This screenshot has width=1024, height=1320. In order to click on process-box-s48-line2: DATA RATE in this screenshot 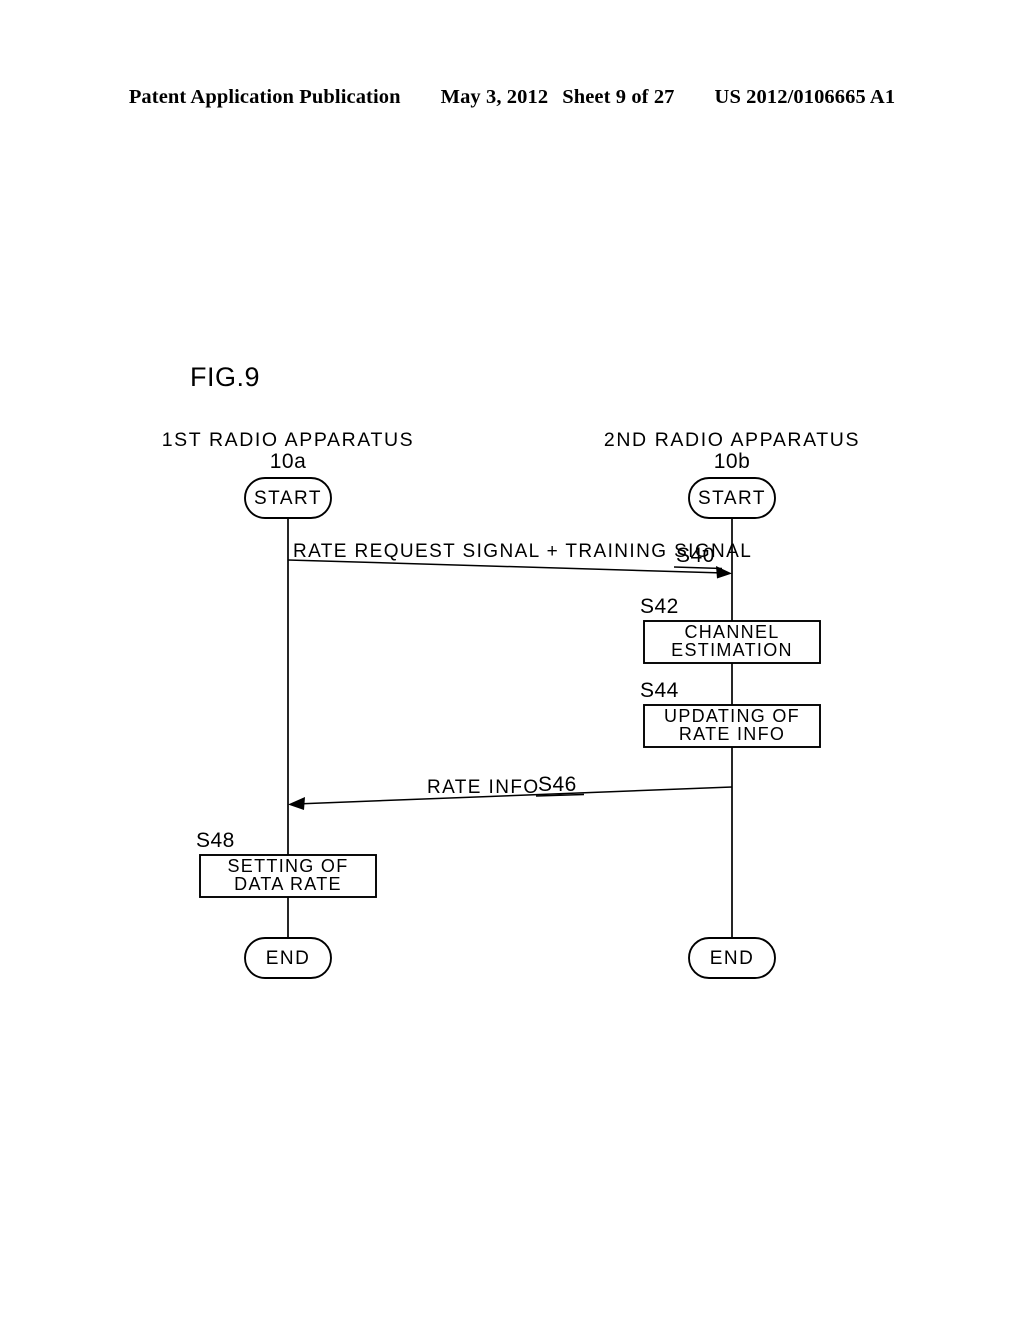, I will do `click(288, 884)`.